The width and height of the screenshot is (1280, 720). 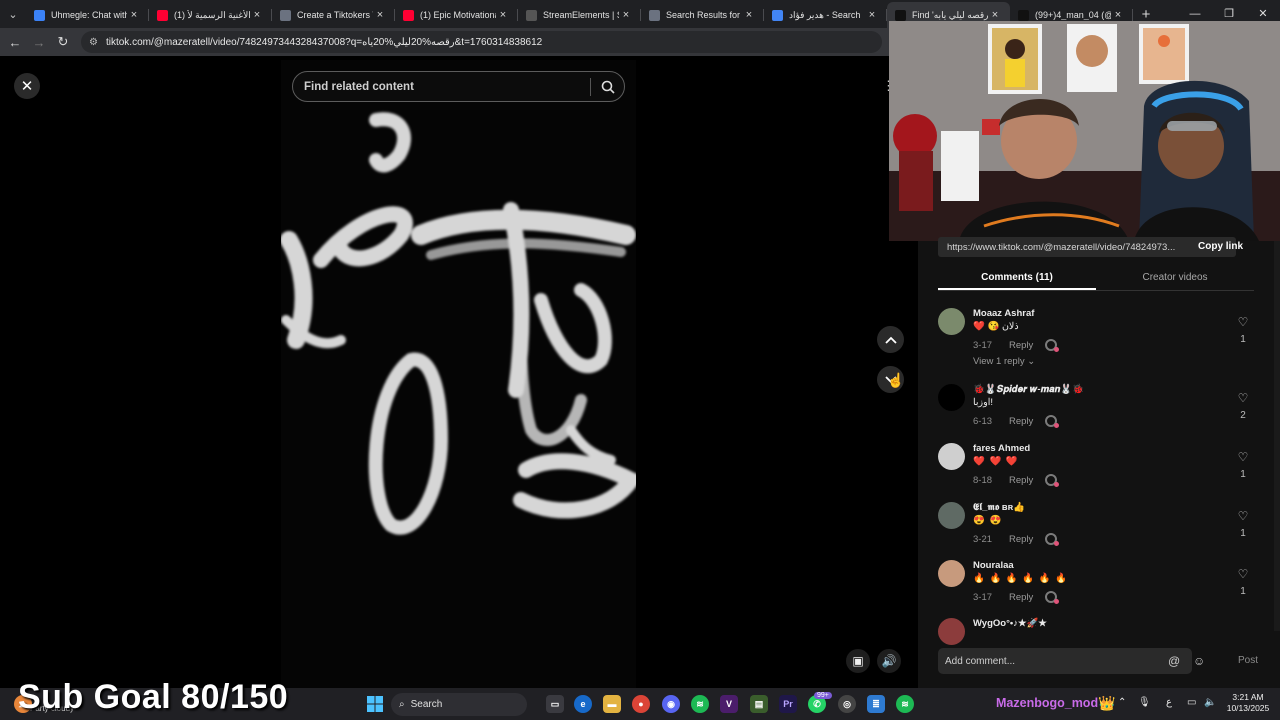 I want to click on network-icon: ▭, so click(x=1191, y=702).